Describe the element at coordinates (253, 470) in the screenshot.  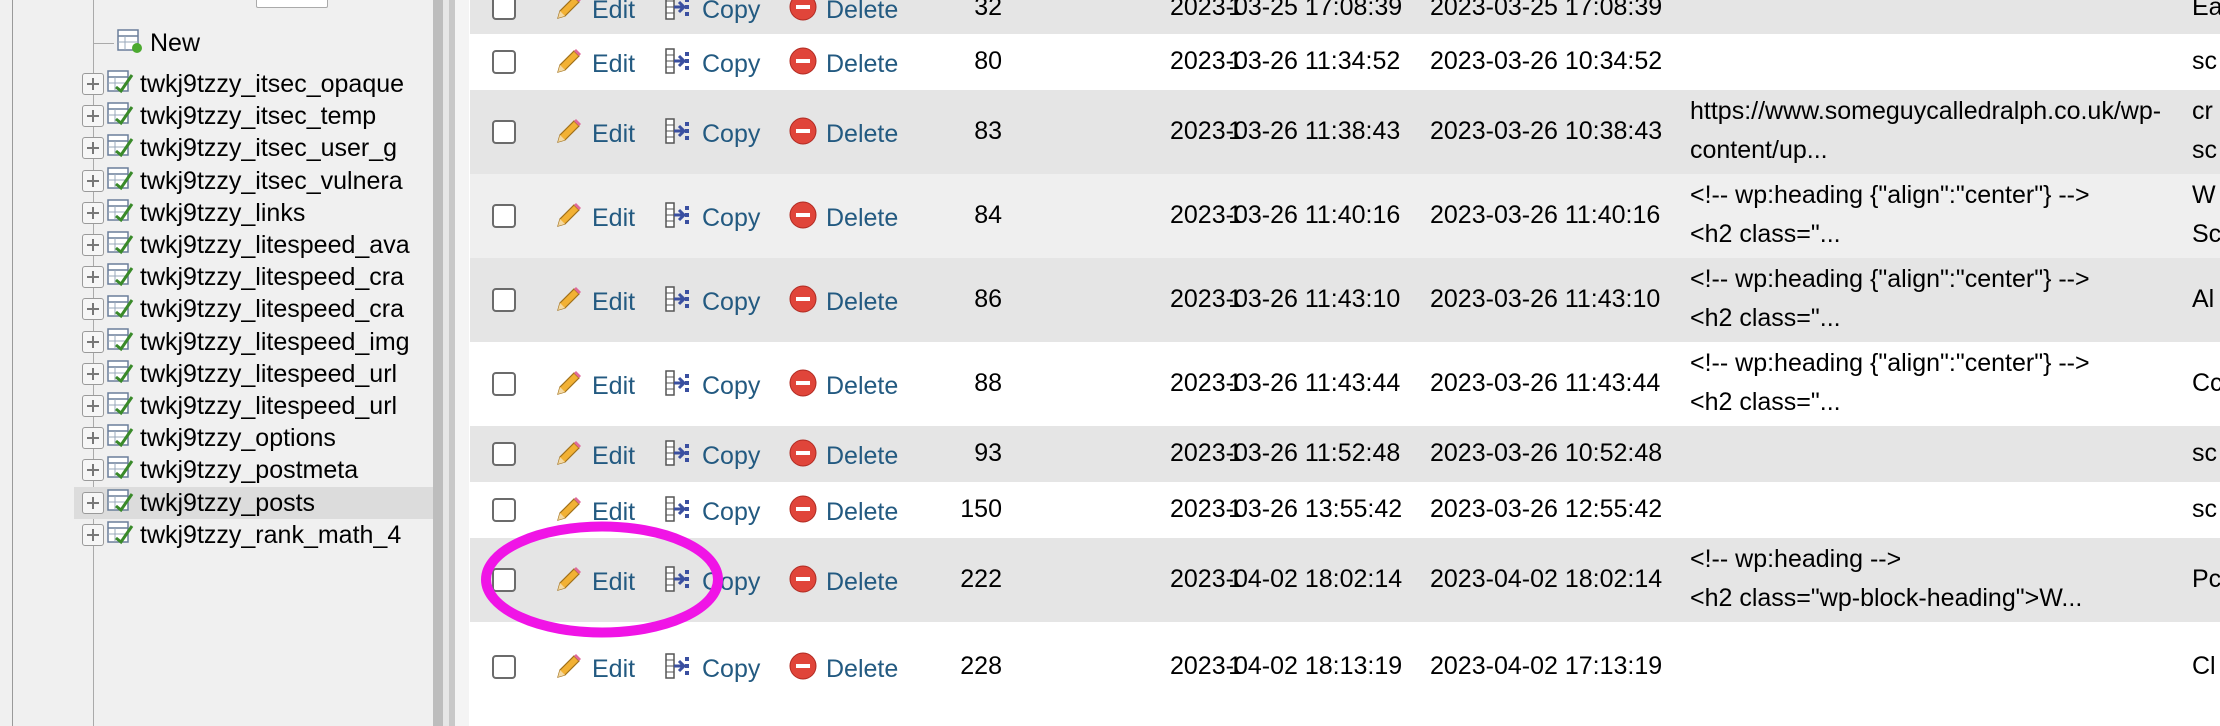
I see `nav-item-table: twkj9tzzy_postmeta` at that location.